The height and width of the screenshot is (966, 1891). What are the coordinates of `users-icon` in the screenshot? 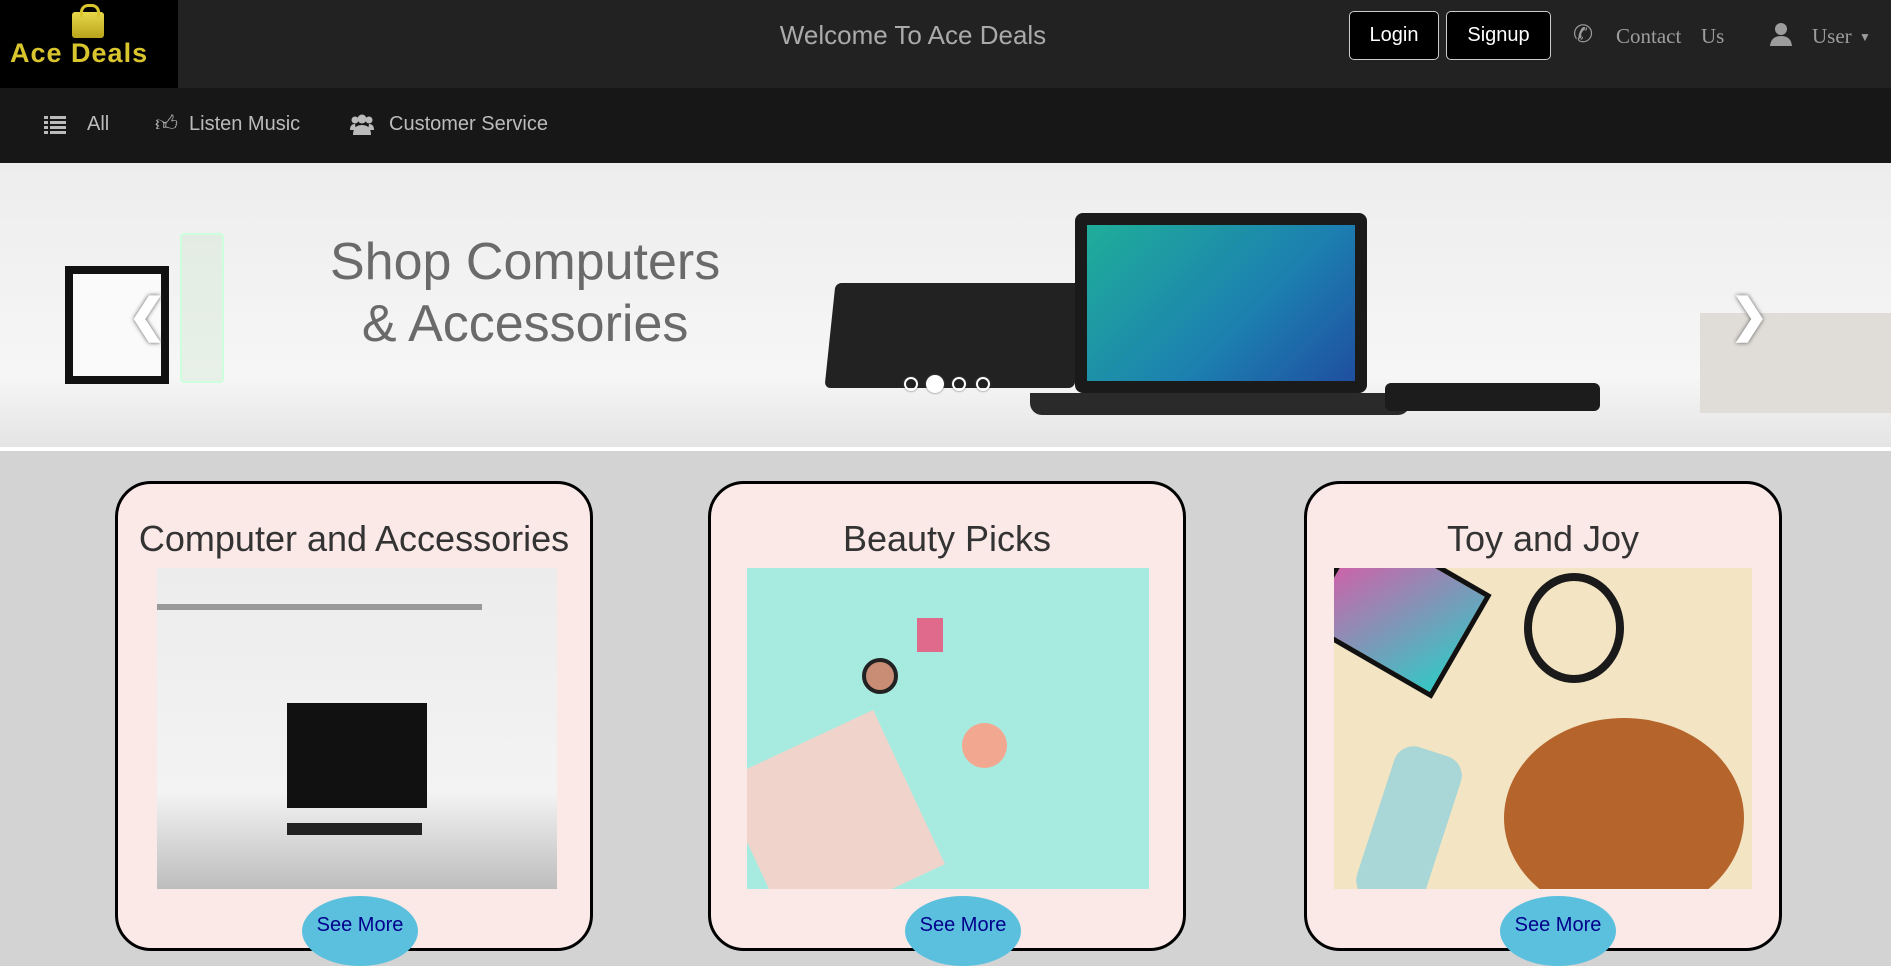 It's located at (362, 128).